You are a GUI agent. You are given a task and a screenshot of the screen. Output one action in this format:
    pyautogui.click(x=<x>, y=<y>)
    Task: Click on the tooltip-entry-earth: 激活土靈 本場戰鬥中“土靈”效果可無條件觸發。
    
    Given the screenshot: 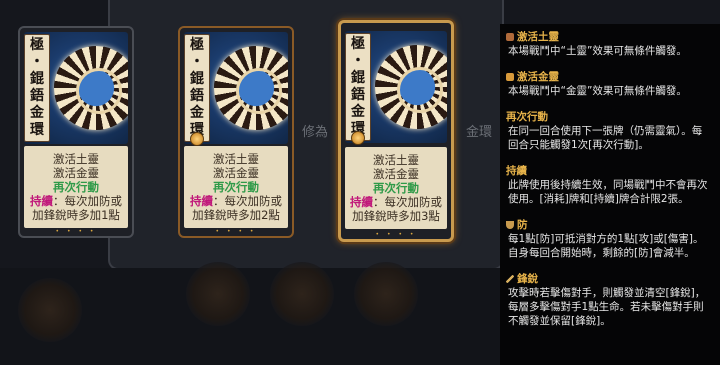 What is the action you would take?
    pyautogui.click(x=596, y=44)
    